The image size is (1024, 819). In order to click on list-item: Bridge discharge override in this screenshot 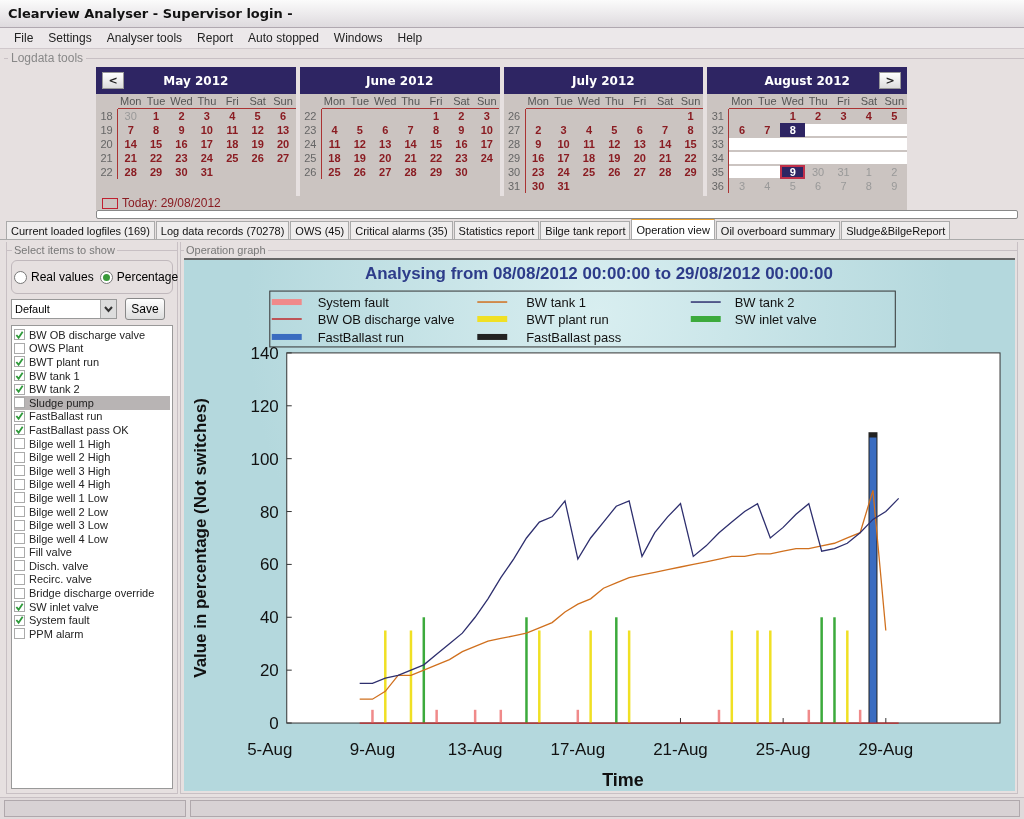, I will do `click(92, 593)`.